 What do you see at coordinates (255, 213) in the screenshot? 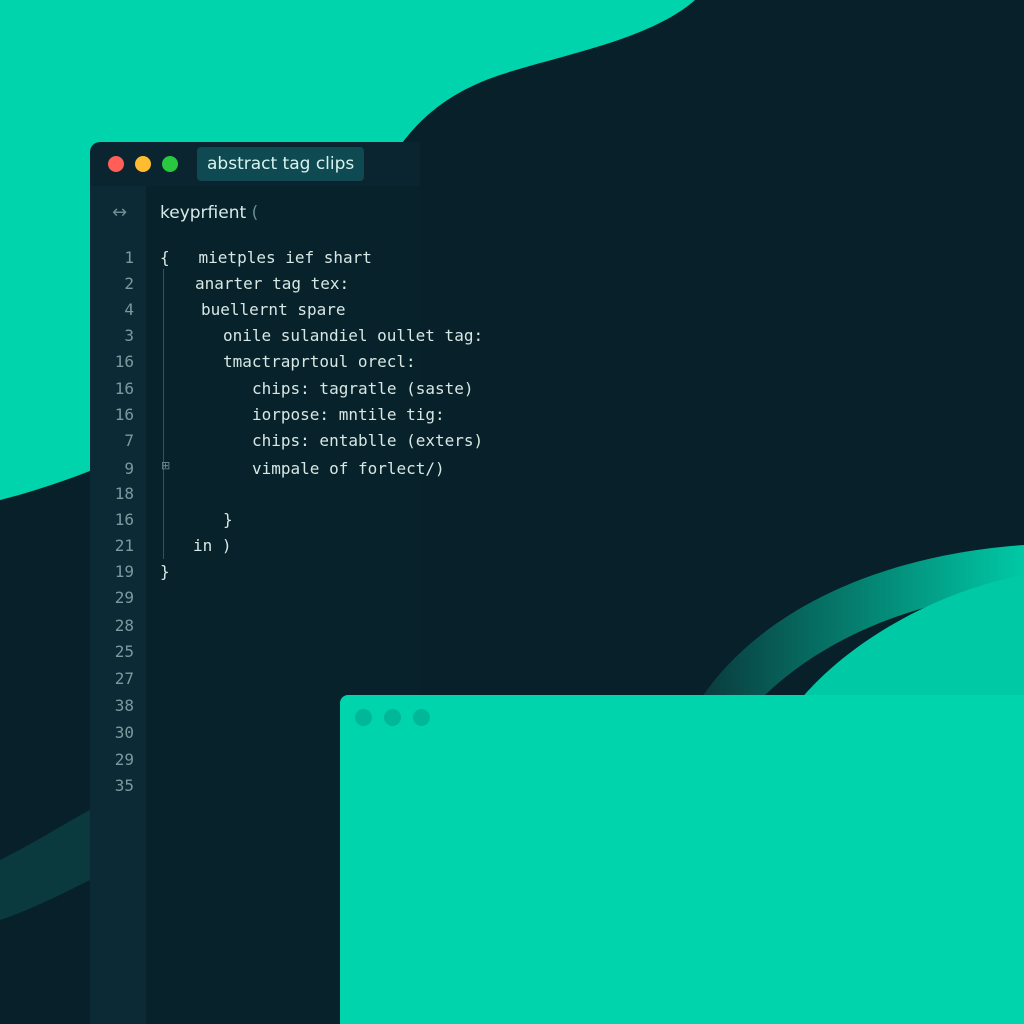
I see `file-label-bracket: (` at bounding box center [255, 213].